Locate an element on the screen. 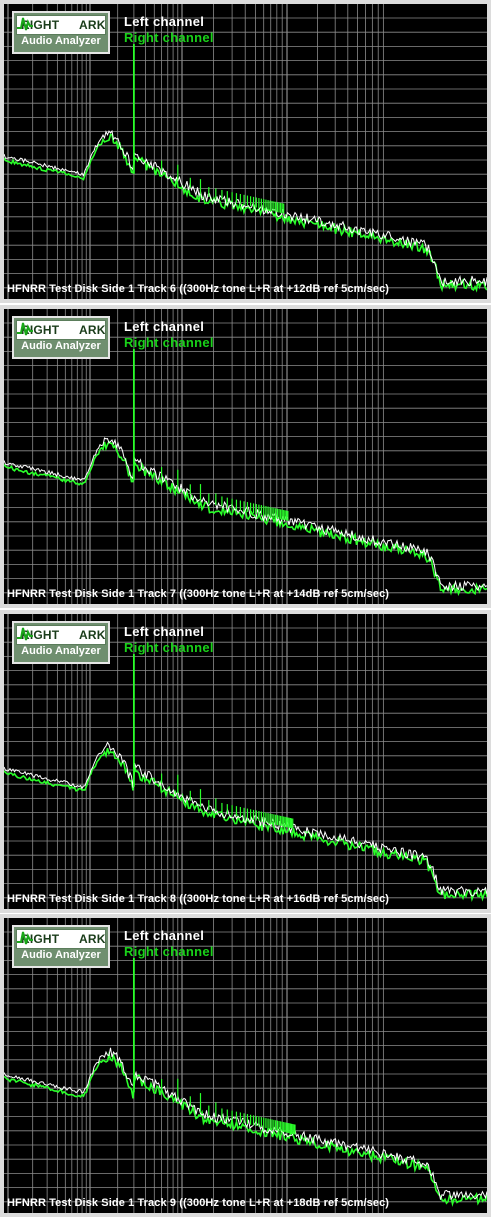 The height and width of the screenshot is (1219, 491). harmonic-spikes is located at coordinates (210, 435).